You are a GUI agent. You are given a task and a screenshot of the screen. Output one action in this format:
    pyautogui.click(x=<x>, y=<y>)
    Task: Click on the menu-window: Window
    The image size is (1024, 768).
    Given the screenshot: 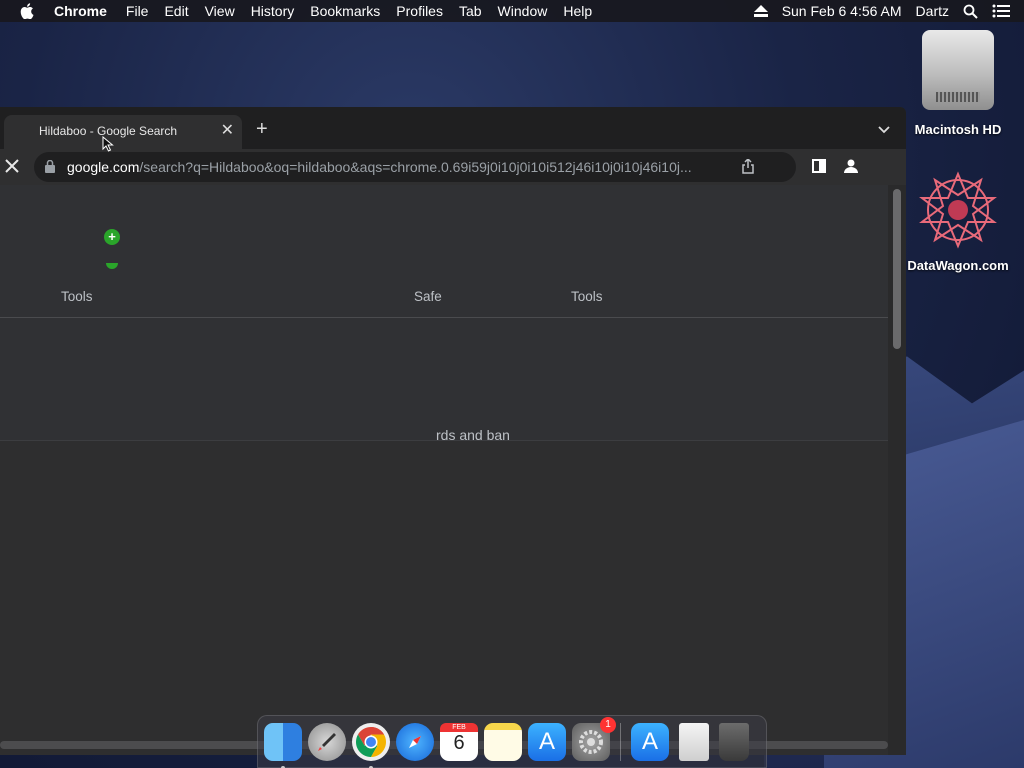 What is the action you would take?
    pyautogui.click(x=523, y=11)
    